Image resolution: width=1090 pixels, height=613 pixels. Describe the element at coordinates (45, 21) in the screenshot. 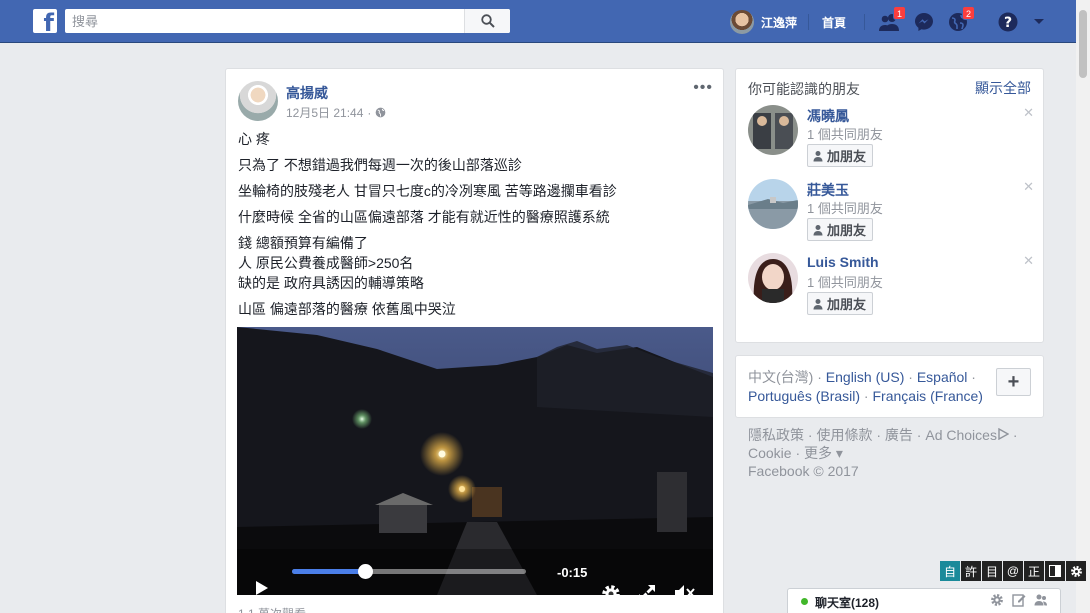

I see `facebook-logo-icon: f` at that location.